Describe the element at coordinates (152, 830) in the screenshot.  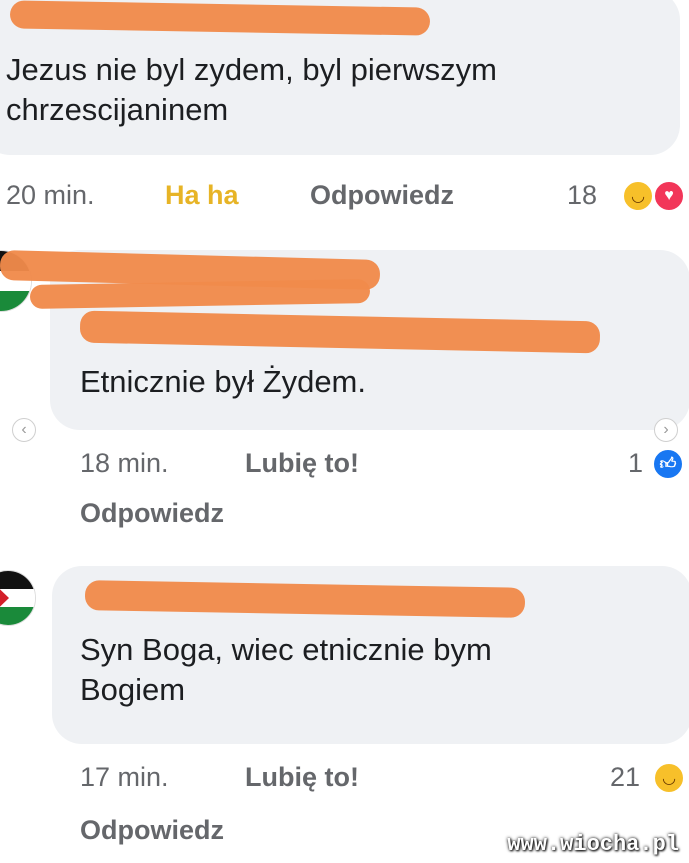
I see `reply-button-3: Odpowiedz` at that location.